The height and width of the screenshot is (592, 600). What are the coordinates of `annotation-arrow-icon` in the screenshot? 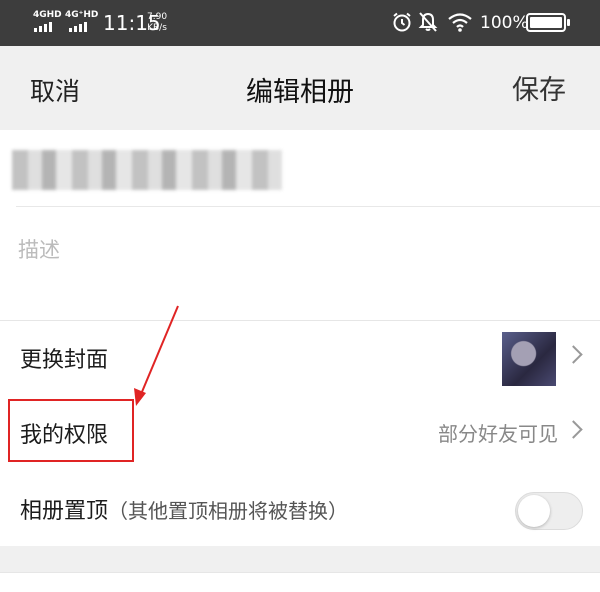 It's located at (156, 355).